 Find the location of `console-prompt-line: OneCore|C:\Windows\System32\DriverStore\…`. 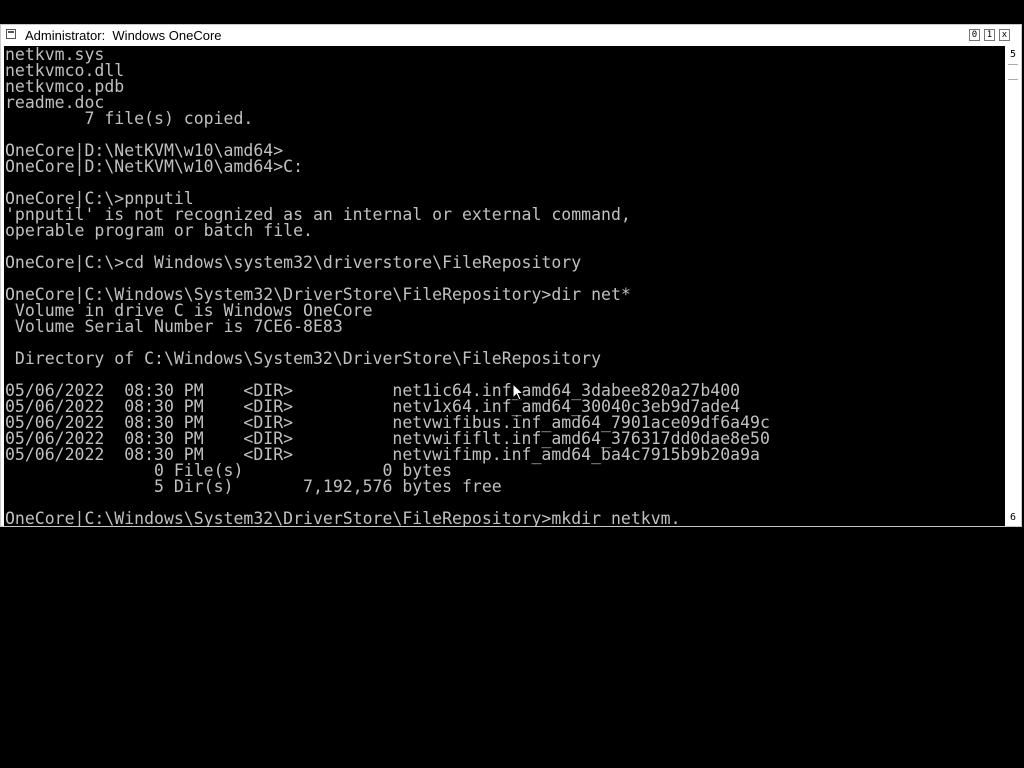

console-prompt-line: OneCore|C:\Windows\System32\DriverStore\… is located at coordinates (387, 518).